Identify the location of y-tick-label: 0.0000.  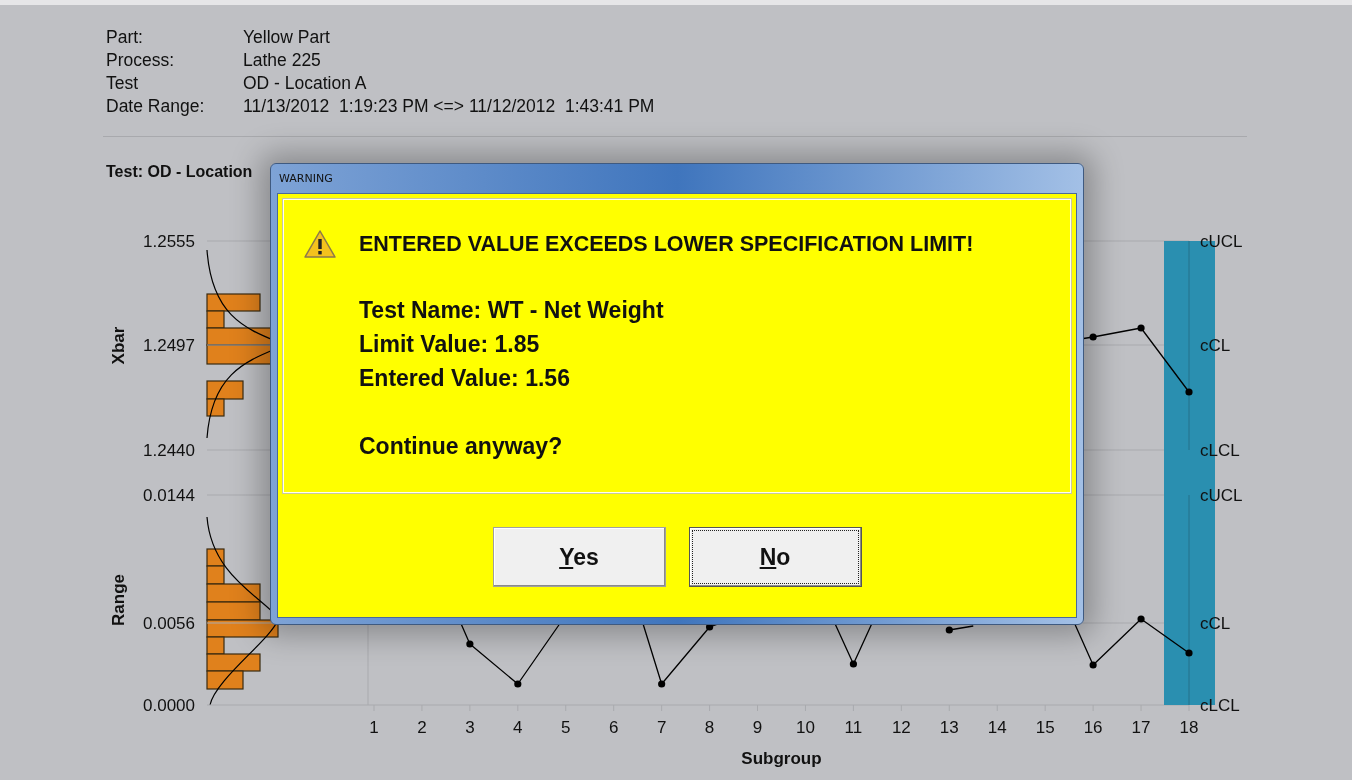
(169, 705).